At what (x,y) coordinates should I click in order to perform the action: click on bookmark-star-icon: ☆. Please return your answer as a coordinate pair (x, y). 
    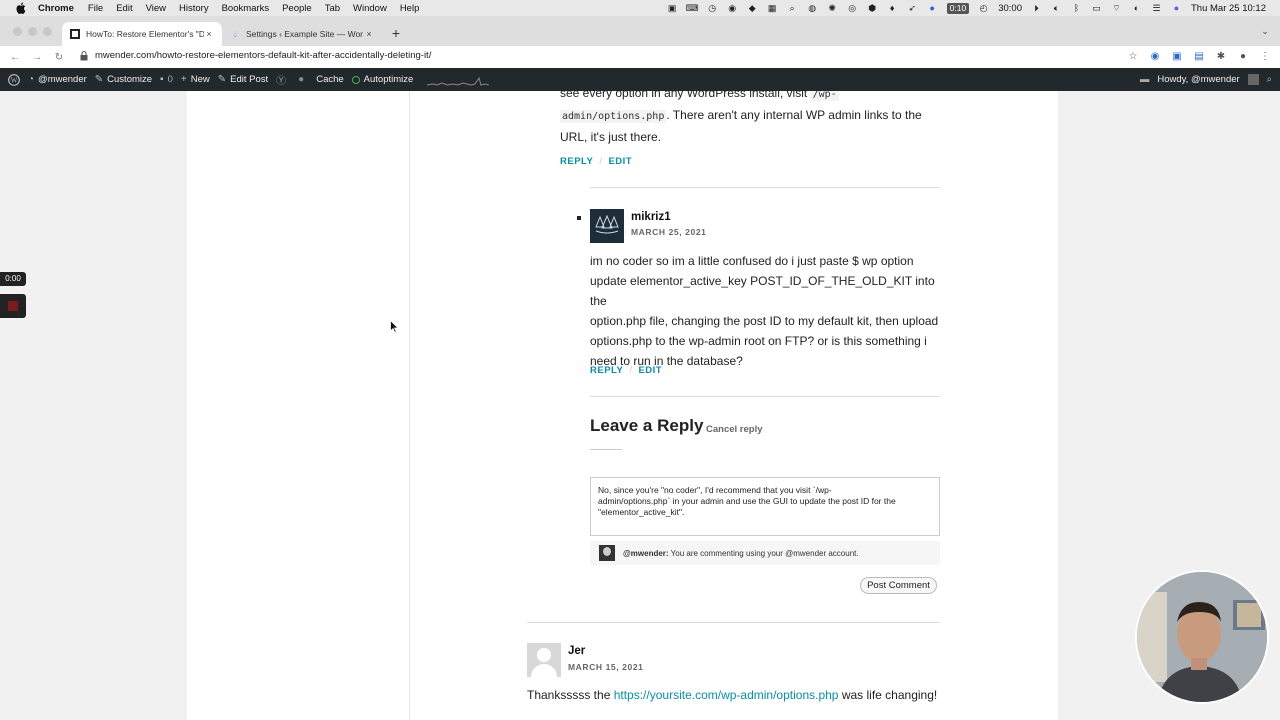
    Looking at the image, I should click on (1133, 56).